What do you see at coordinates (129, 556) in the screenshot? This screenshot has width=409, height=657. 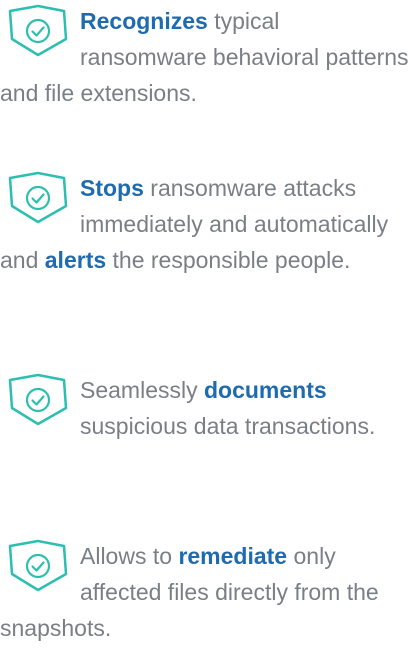 I see `feature-text: Allows to` at bounding box center [129, 556].